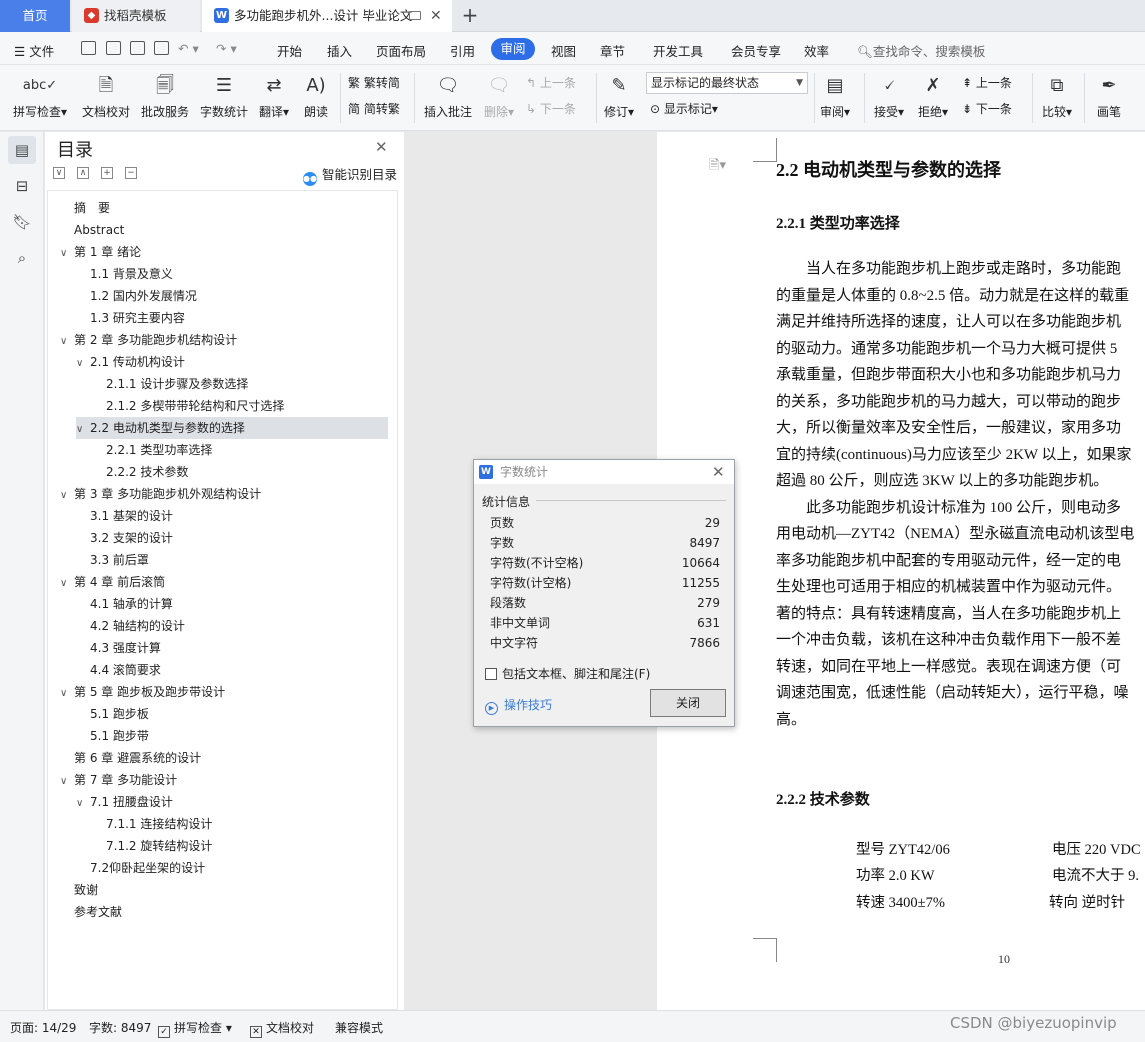 This screenshot has width=1145, height=1042. I want to click on trad-to-simp-button: 繁 繁转简, so click(374, 82).